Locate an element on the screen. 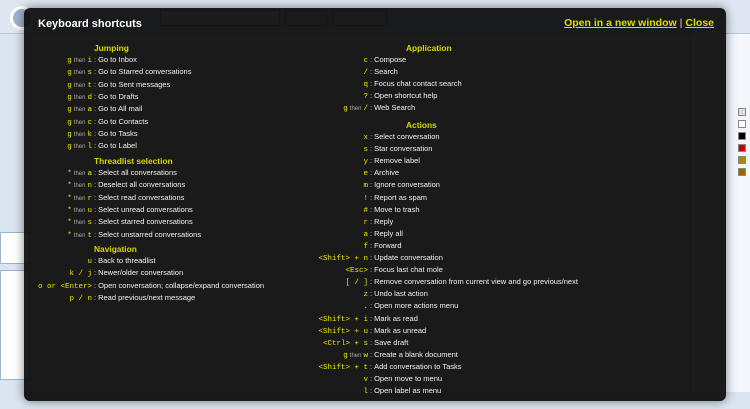 The image size is (750, 409). shortcut-row: g then w: Create a blank document is located at coordinates (356, 355).